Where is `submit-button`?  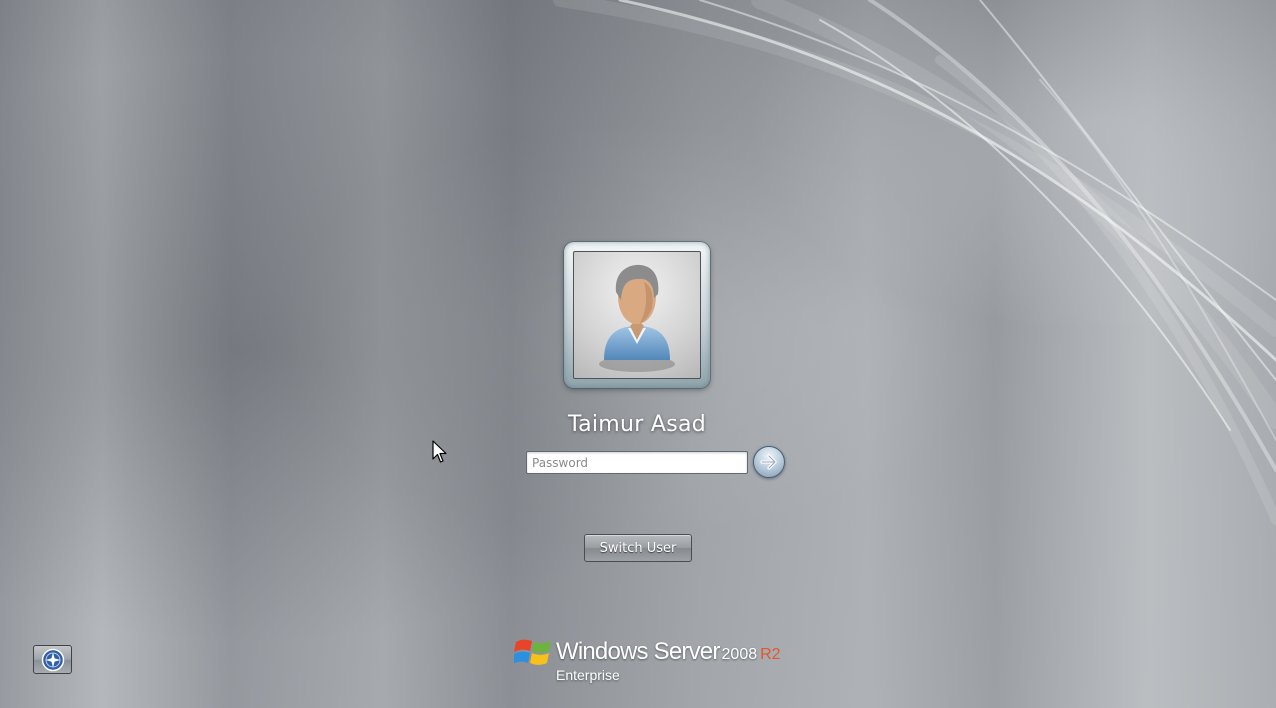 submit-button is located at coordinates (769, 462).